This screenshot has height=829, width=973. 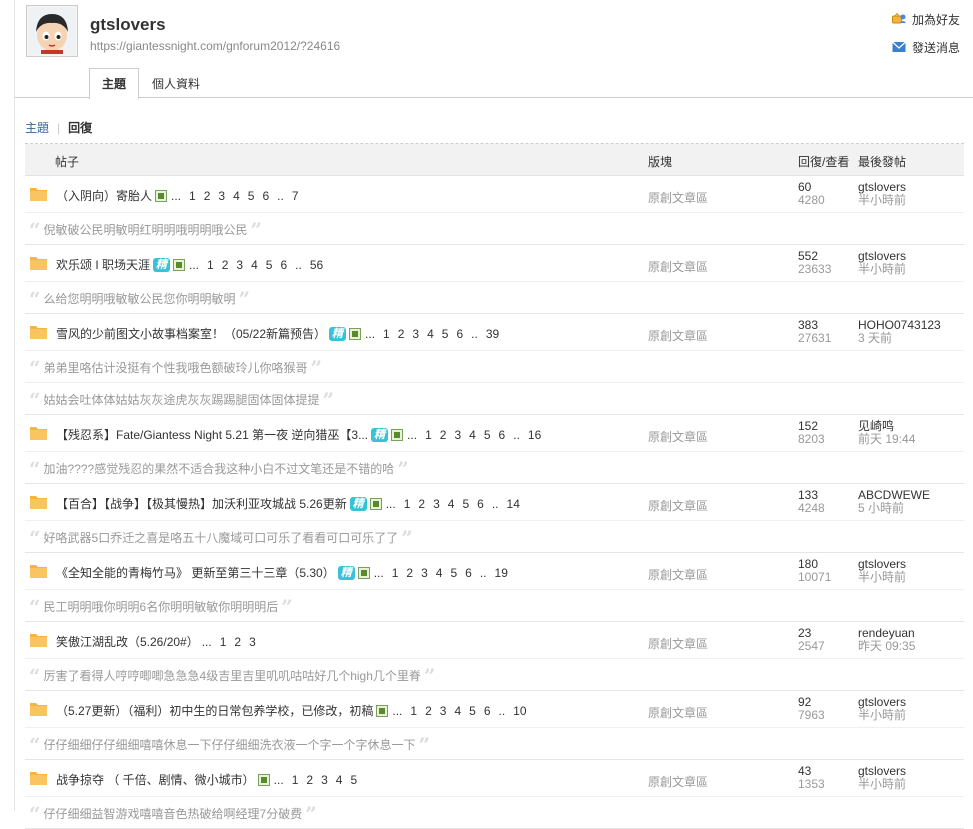 What do you see at coordinates (201, 503) in the screenshot?
I see `thread-title-link: 【百合】【战争】【极其慢热】加沃利亚攻城战 5.26更新` at bounding box center [201, 503].